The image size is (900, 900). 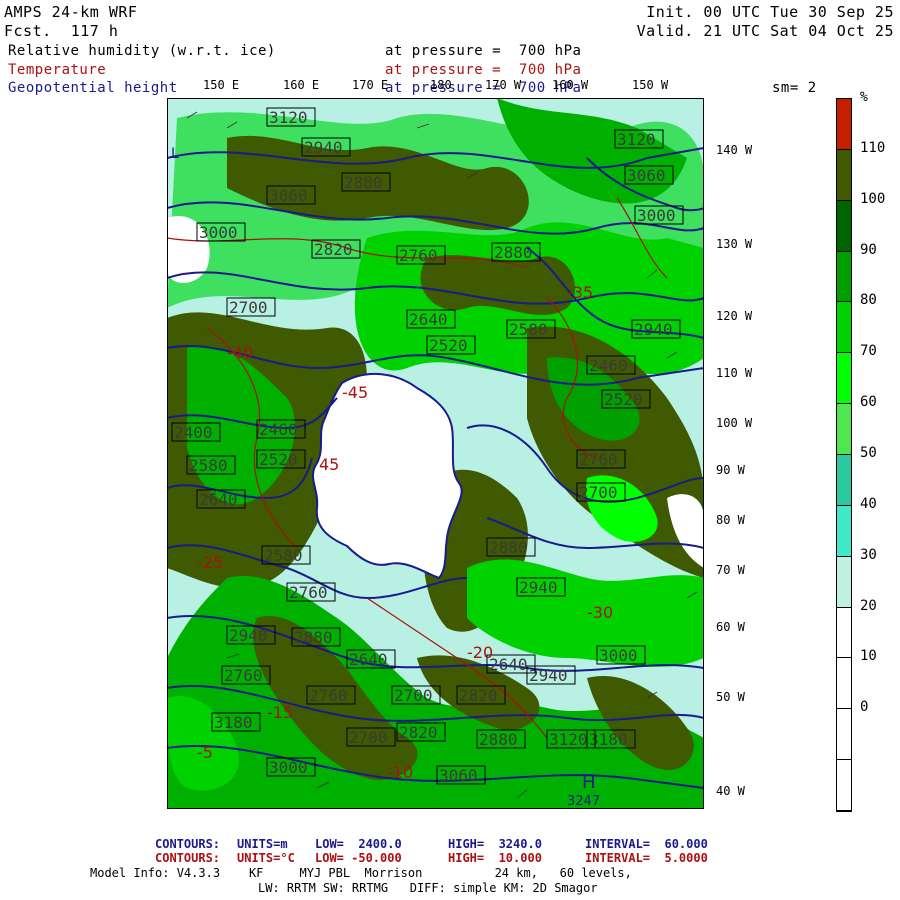 What do you see at coordinates (730, 697) in the screenshot?
I see `lon-label-right: 50 W` at bounding box center [730, 697].